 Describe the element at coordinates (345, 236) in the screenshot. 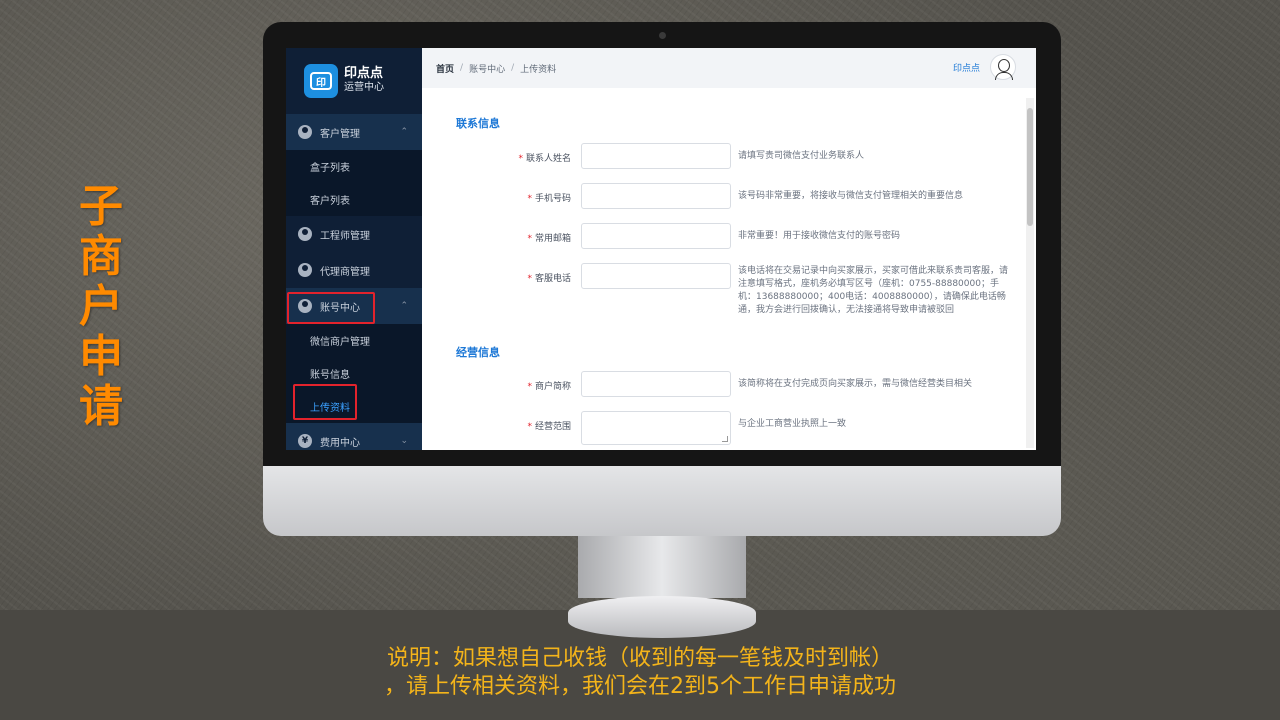

I see `sidebar-group-label: 工程师管理` at that location.